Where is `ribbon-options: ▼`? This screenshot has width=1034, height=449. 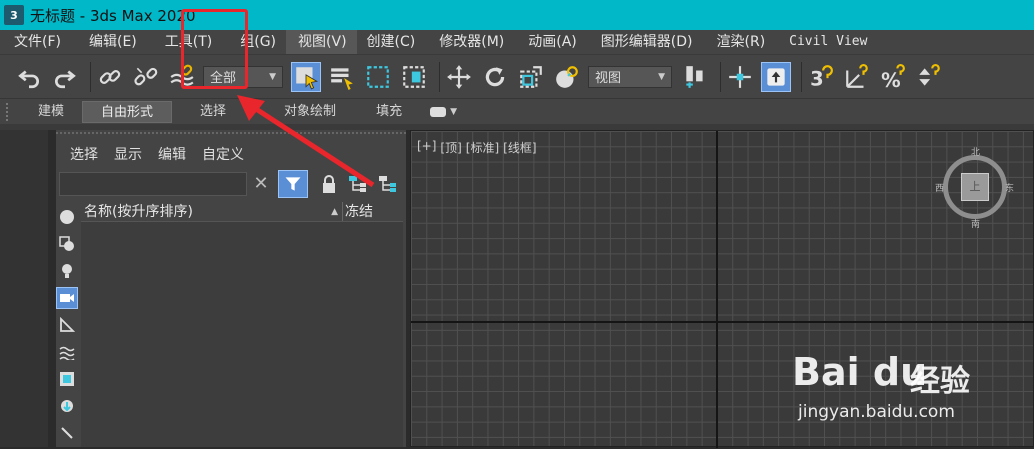
ribbon-options: ▼ is located at coordinates (443, 111).